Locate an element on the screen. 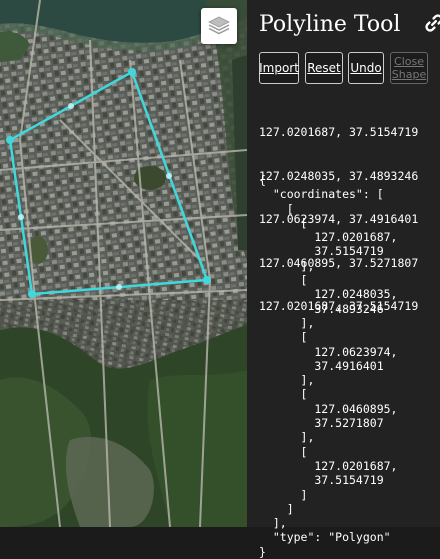 The width and height of the screenshot is (440, 559). coordinate-line: 127.0201687, 37.5154719 is located at coordinates (339, 132).